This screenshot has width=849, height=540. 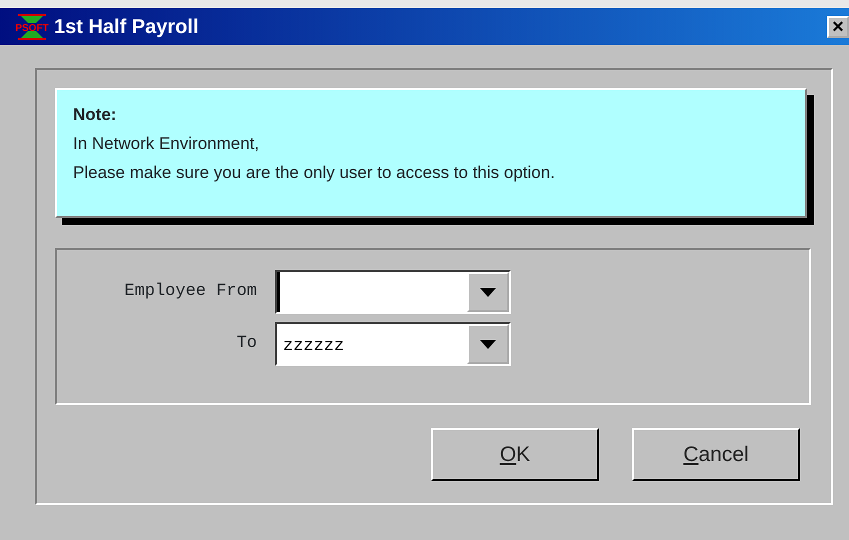 What do you see at coordinates (393, 344) in the screenshot?
I see `employee-combo-box: zzzzzz` at bounding box center [393, 344].